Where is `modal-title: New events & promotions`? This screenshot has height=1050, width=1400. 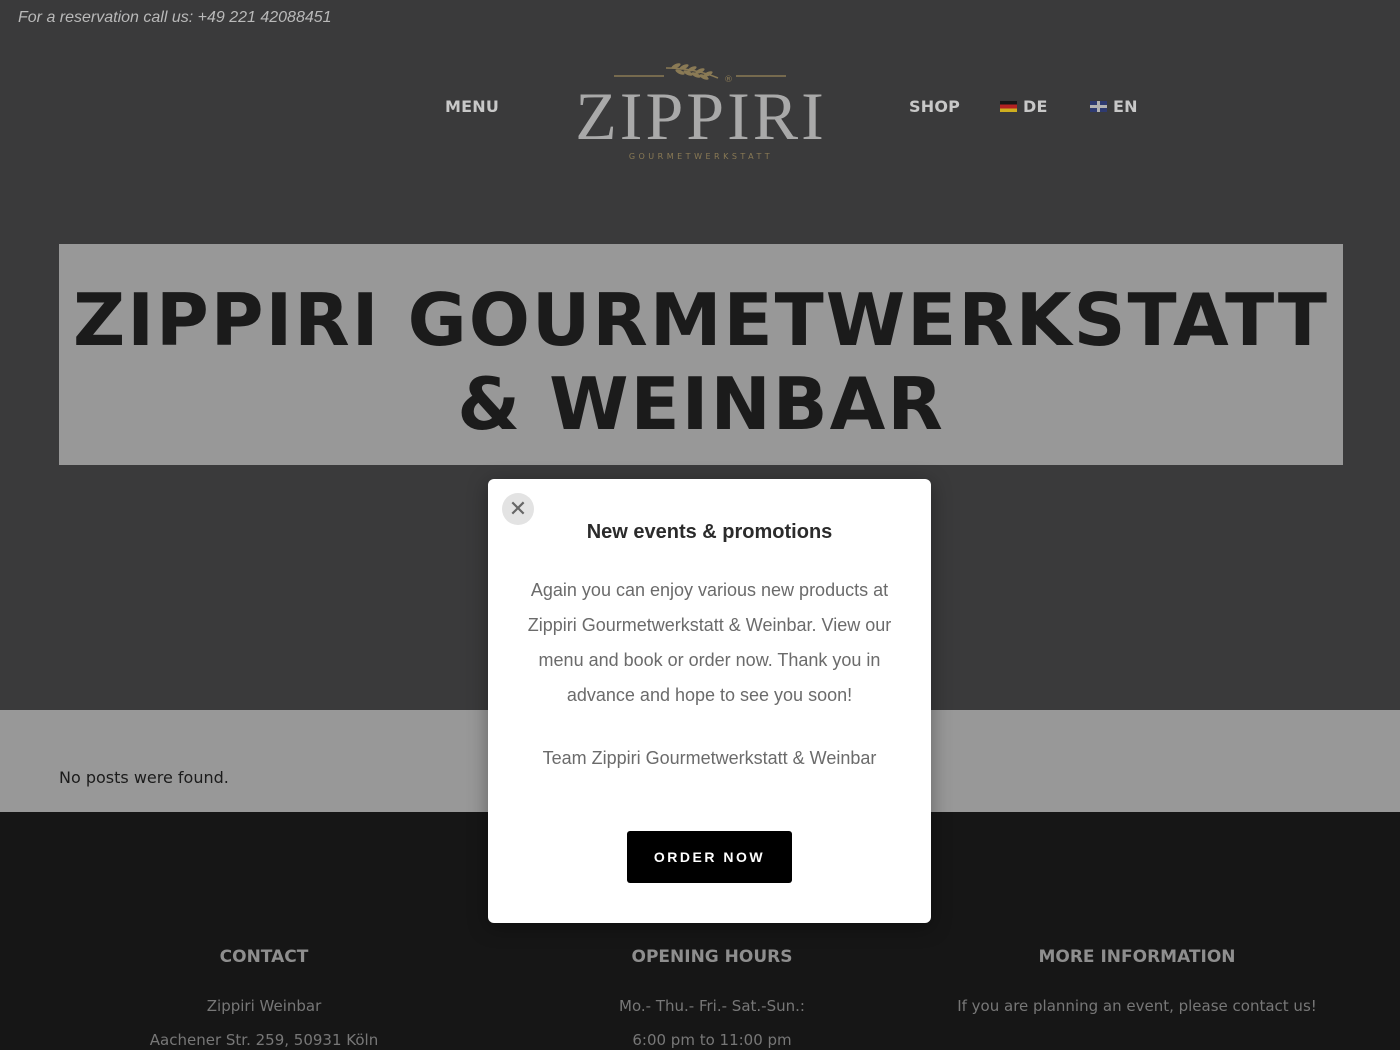 modal-title: New events & promotions is located at coordinates (709, 532).